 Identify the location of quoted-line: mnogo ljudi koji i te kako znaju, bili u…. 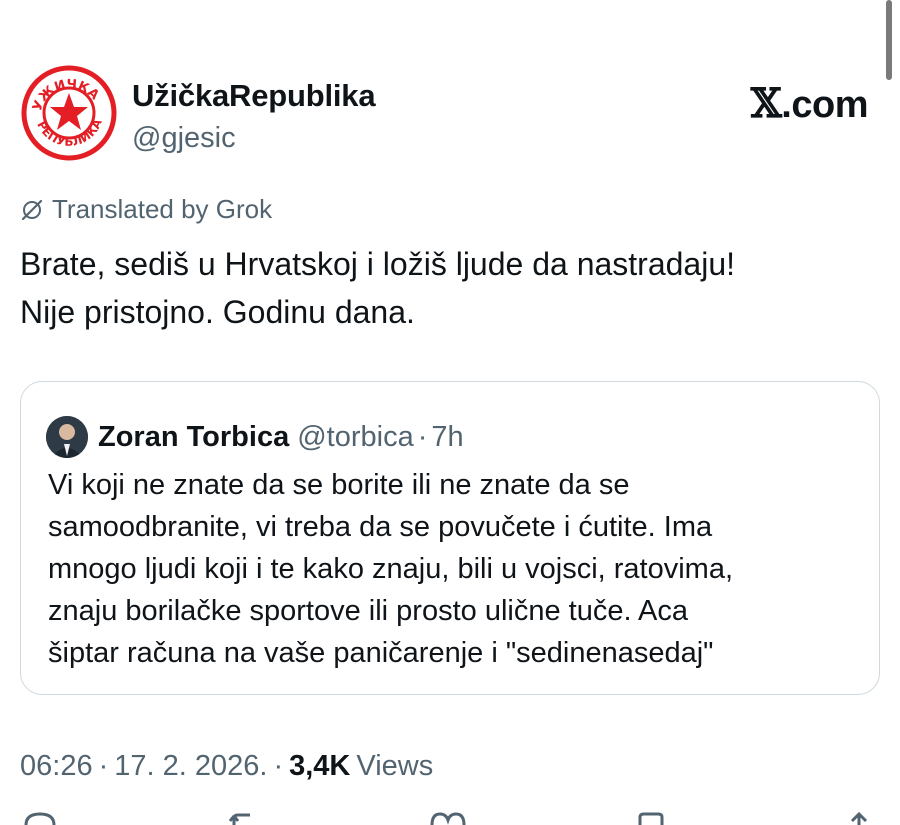
(391, 569).